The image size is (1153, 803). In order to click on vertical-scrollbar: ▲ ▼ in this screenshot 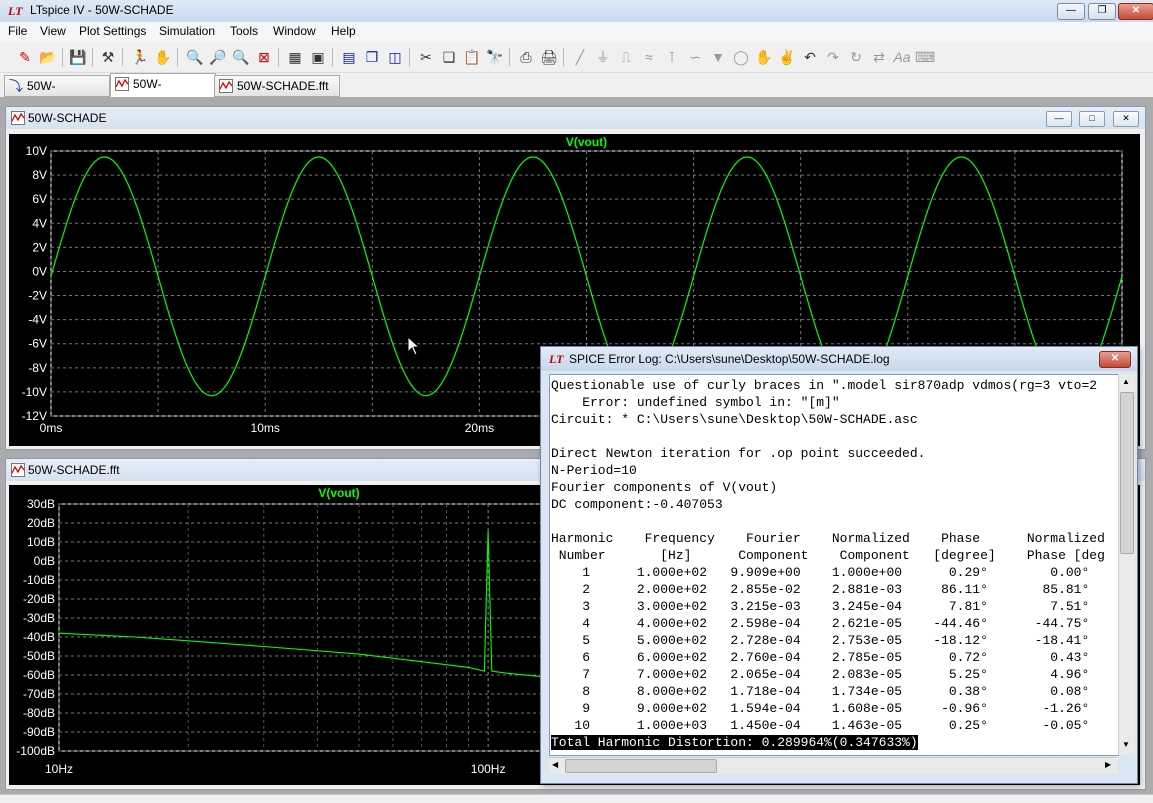, I will do `click(1126, 564)`.